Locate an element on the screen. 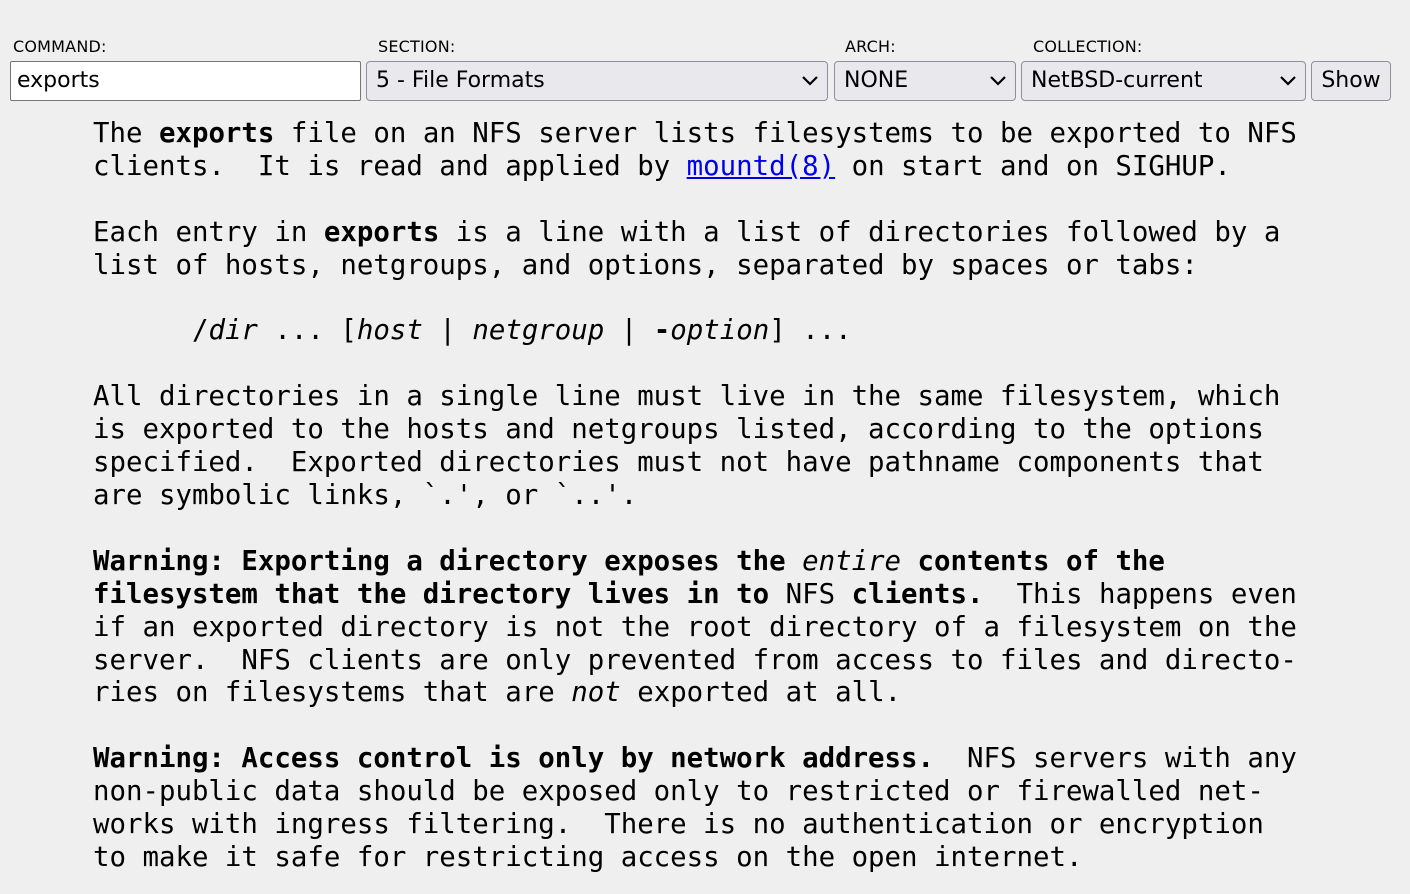 The width and height of the screenshot is (1410, 894). emphasis: not is located at coordinates (596, 693).